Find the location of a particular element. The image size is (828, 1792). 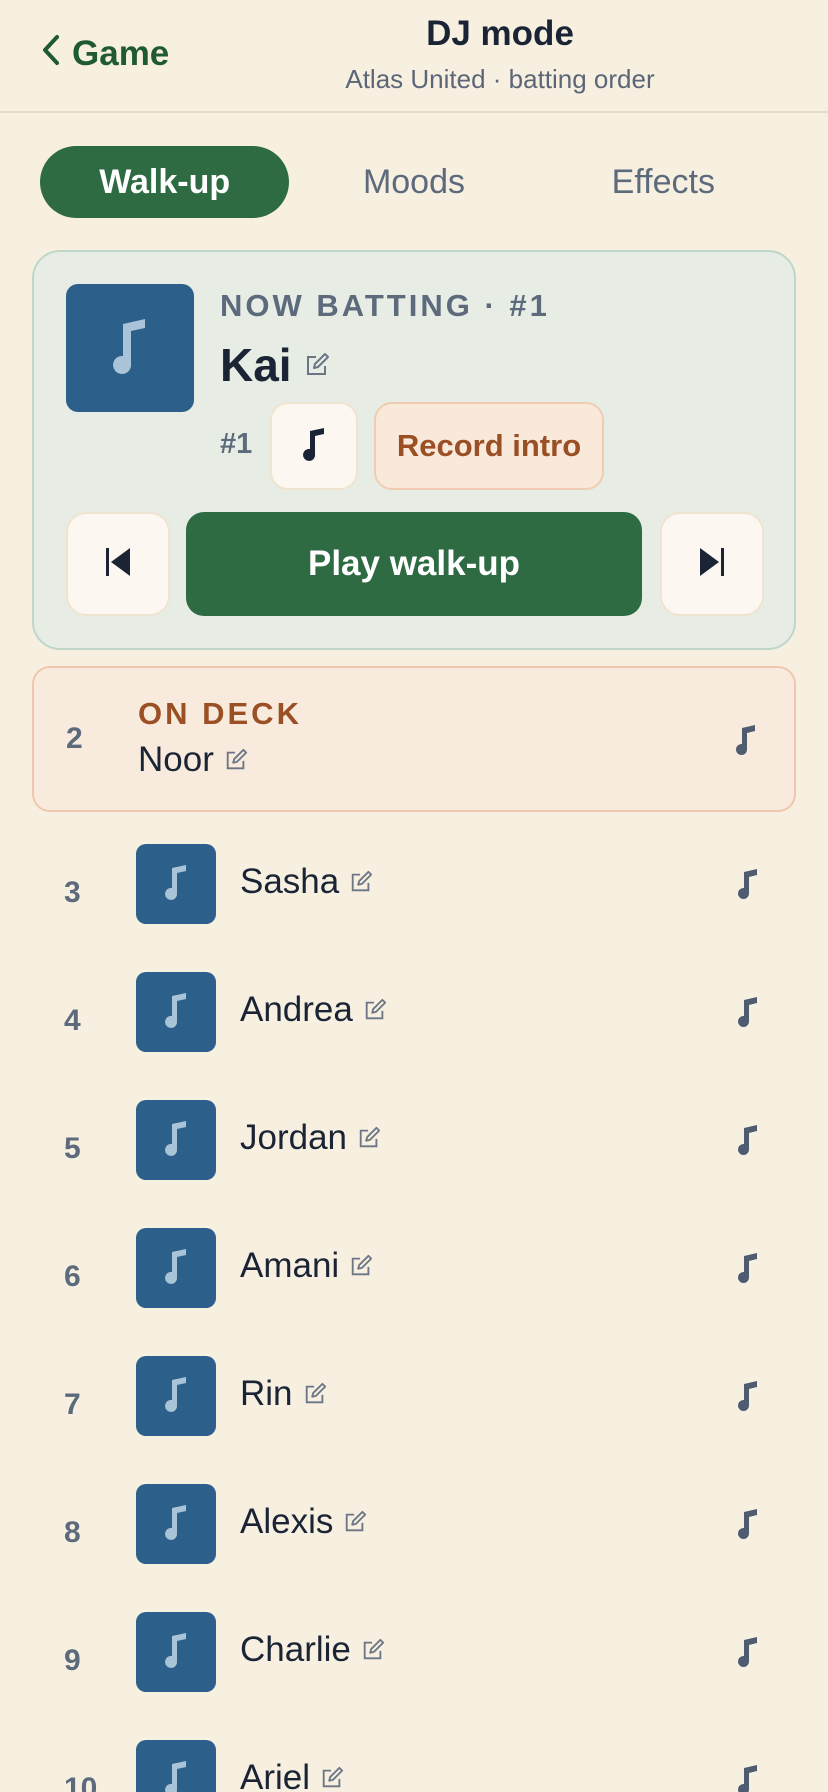

page-title: DJ mode is located at coordinates (500, 33).